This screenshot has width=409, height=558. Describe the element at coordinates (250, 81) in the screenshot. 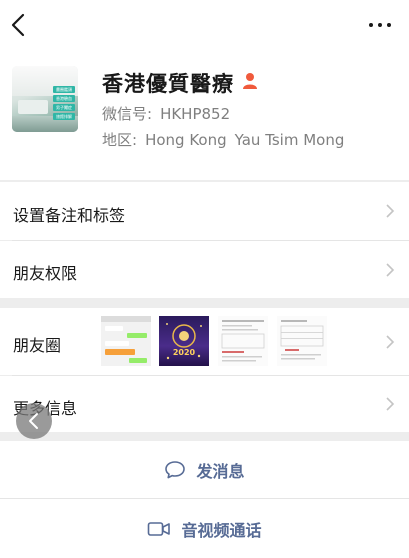

I see `person-icon` at that location.